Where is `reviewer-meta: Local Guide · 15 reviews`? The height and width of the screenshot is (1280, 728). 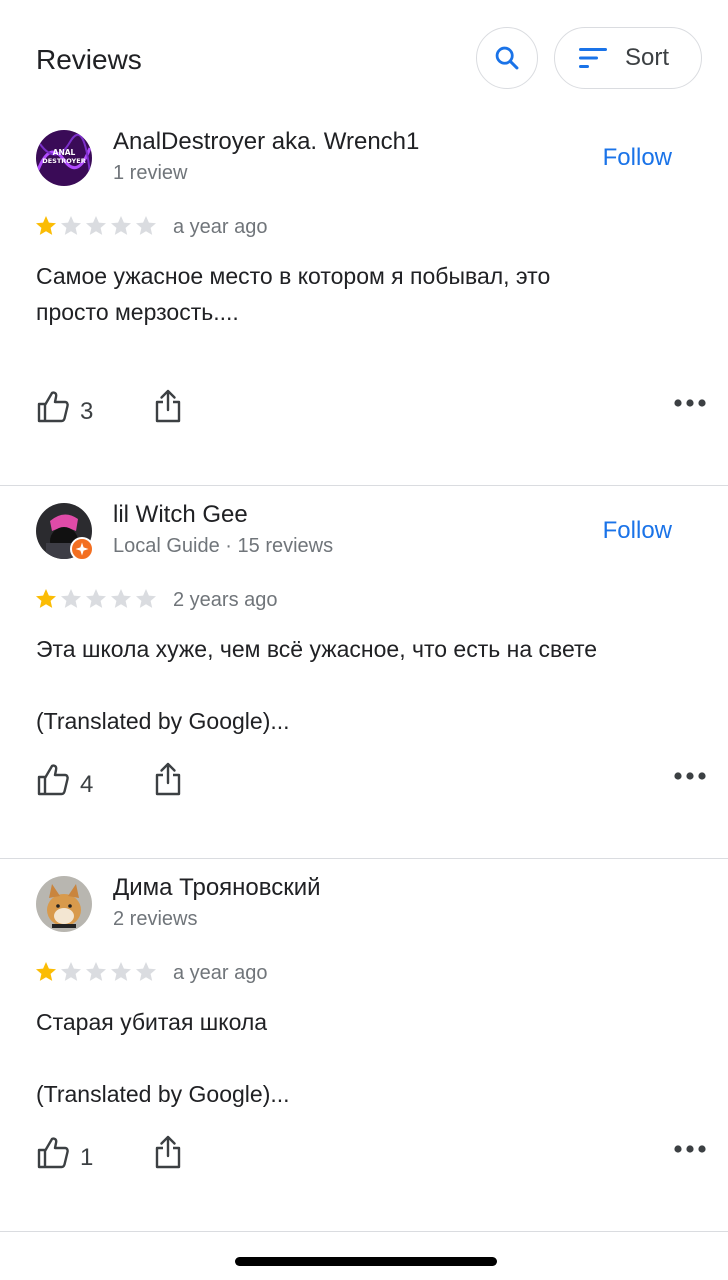
reviewer-meta: Local Guide · 15 reviews is located at coordinates (223, 546).